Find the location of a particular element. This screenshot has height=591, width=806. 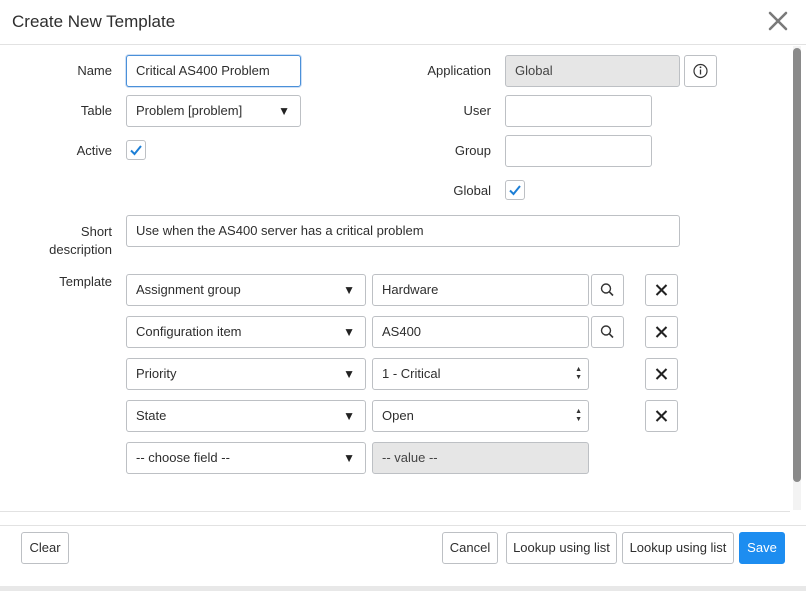

application-field: Global is located at coordinates (592, 71).